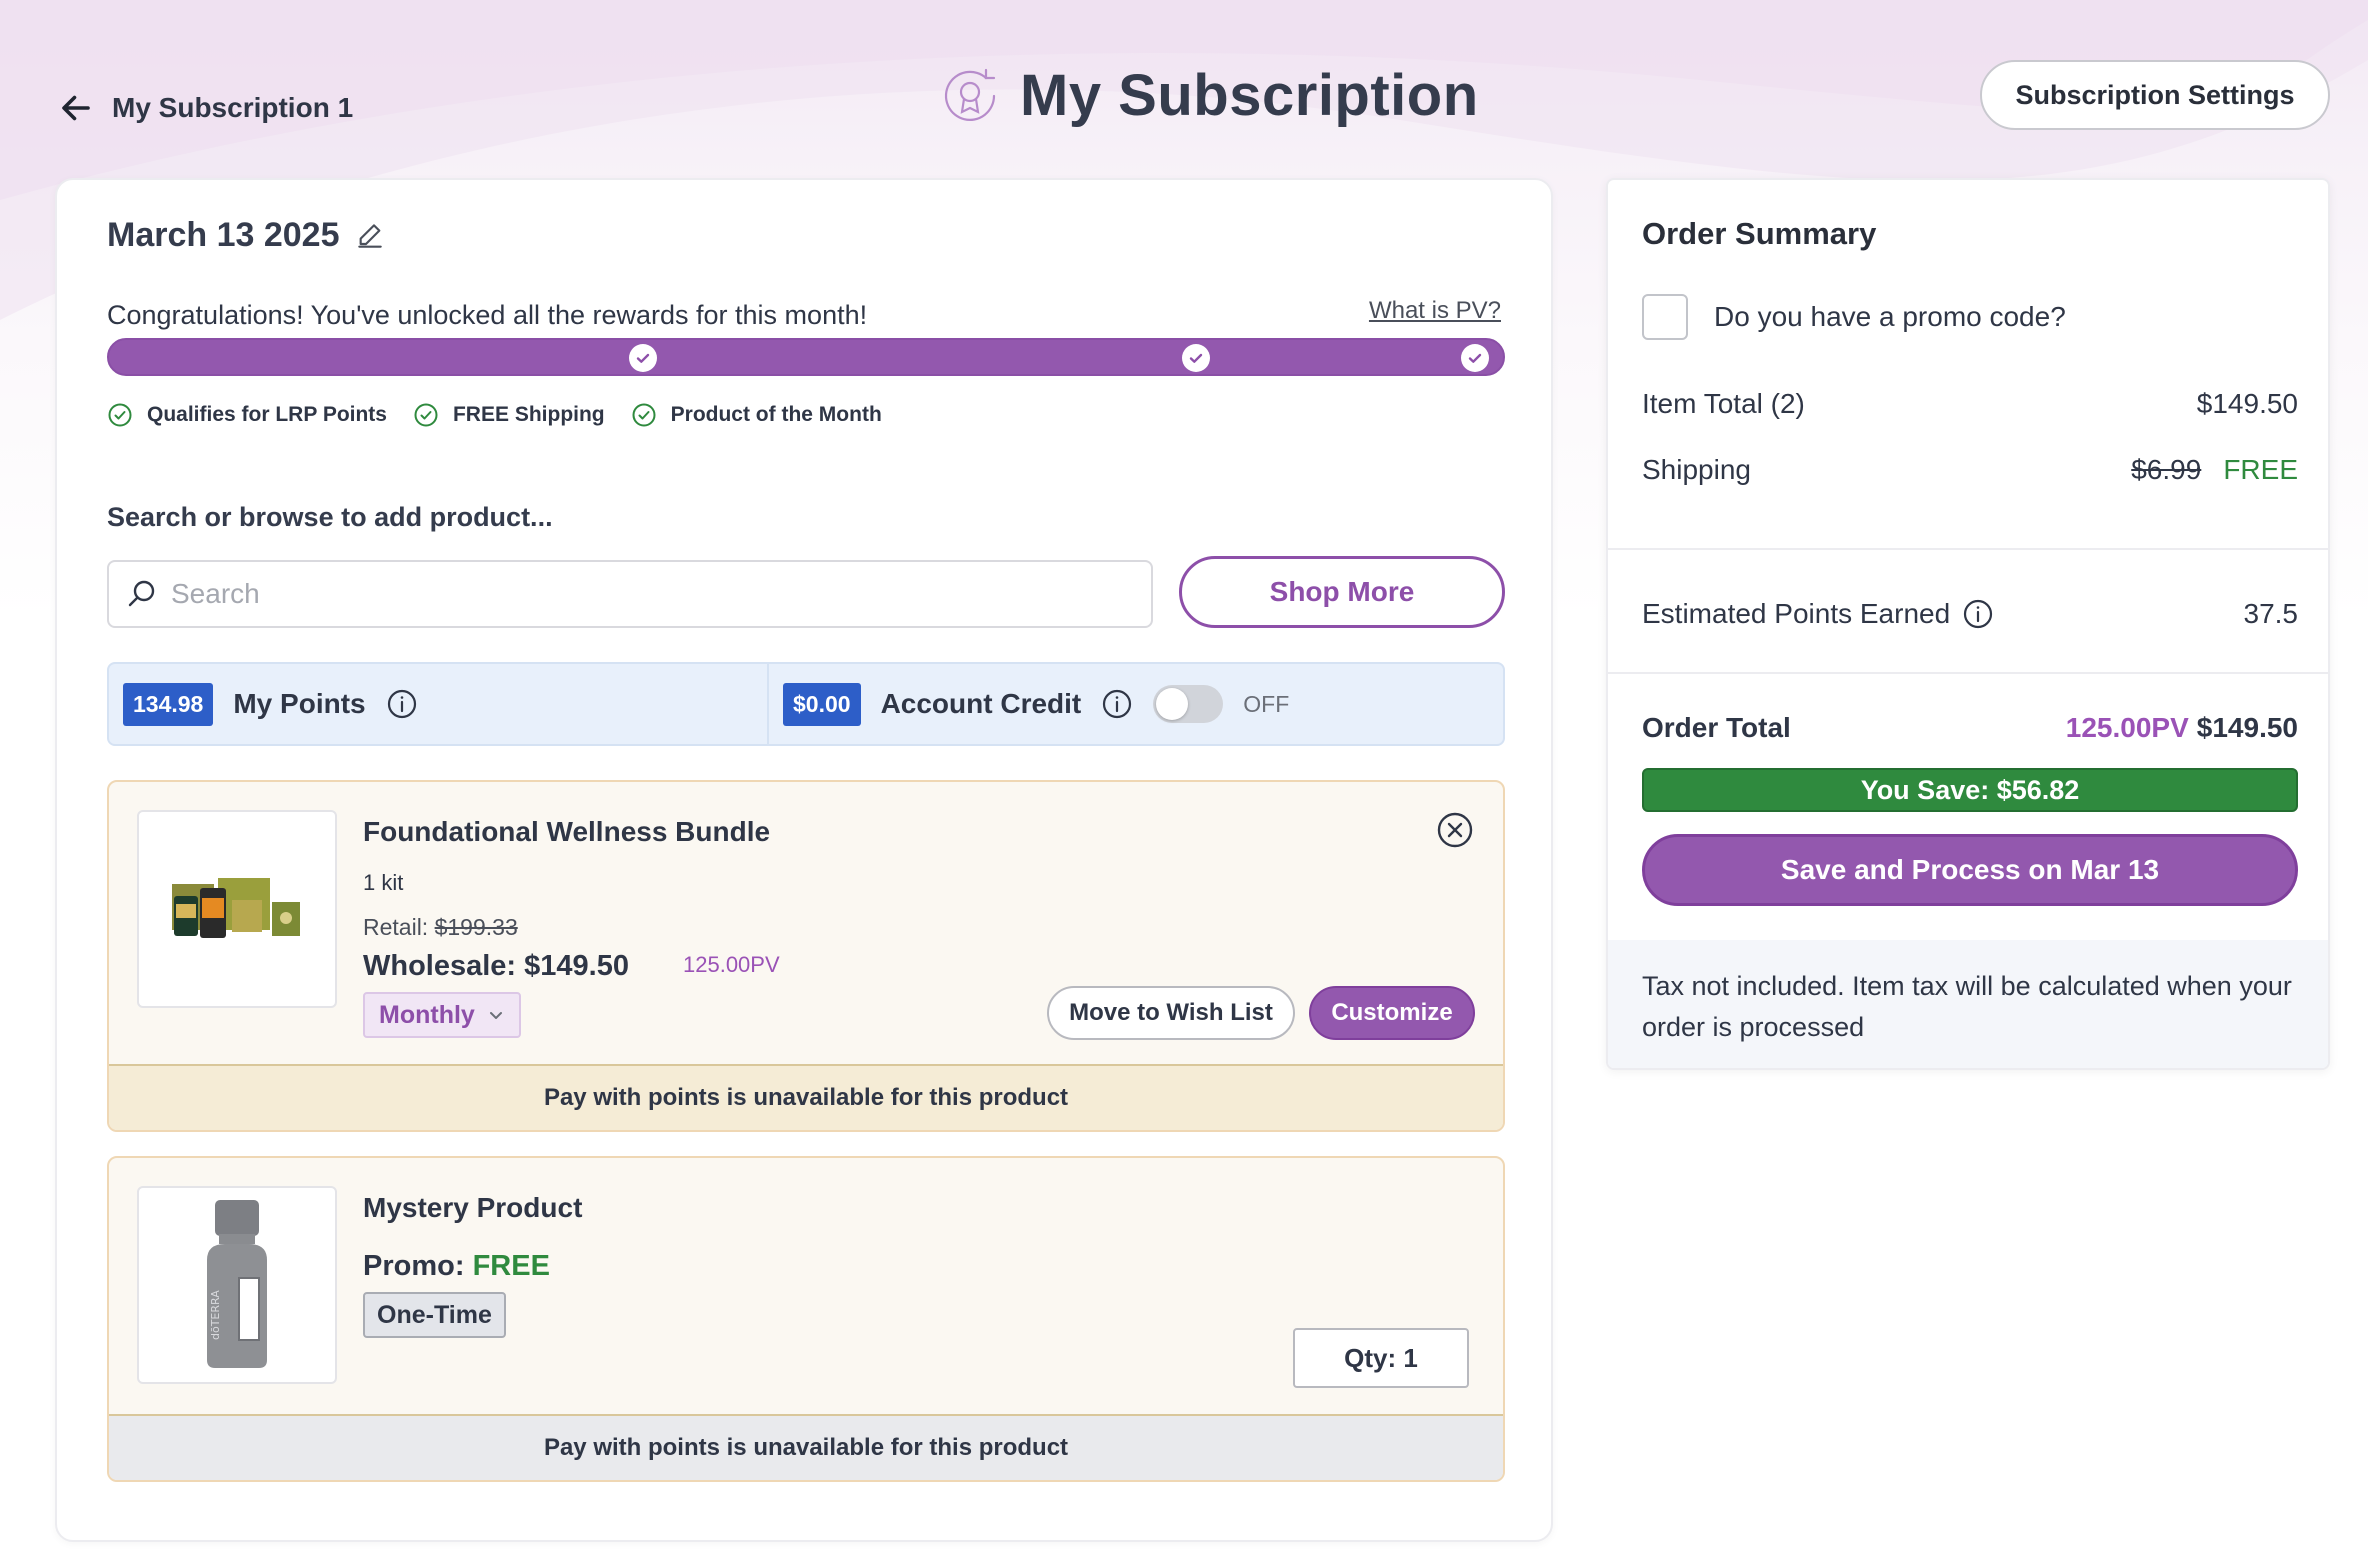 Image resolution: width=2368 pixels, height=1552 pixels. I want to click on my-points-section: 134.98 My Points, so click(439, 704).